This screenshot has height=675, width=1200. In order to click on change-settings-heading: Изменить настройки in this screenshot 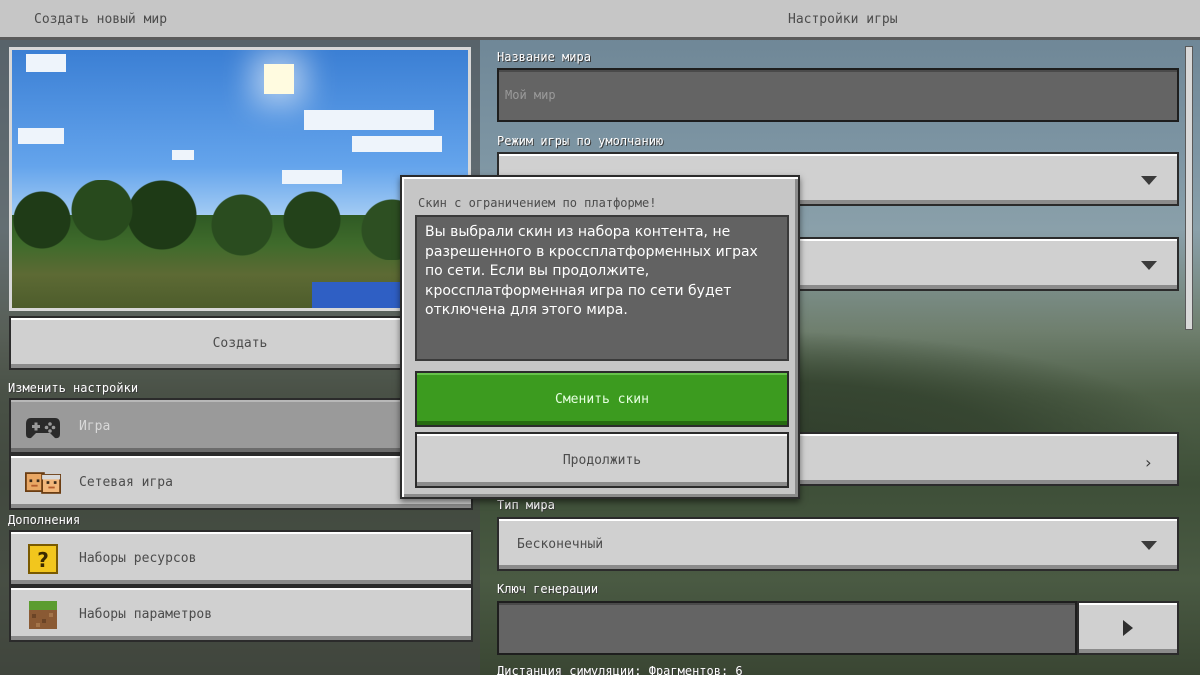, I will do `click(73, 388)`.